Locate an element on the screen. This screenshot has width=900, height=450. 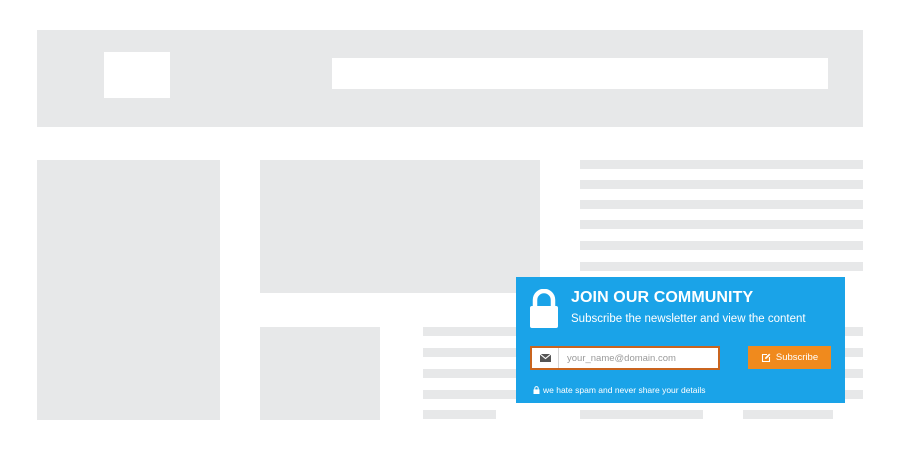
email-field is located at coordinates (625, 358).